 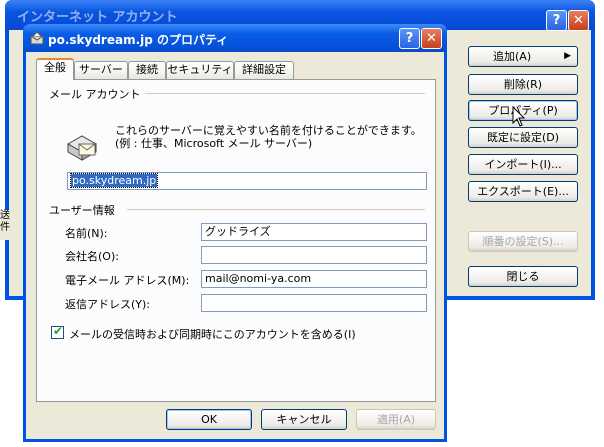 What do you see at coordinates (147, 70) in the screenshot?
I see `tab-connection: 接続` at bounding box center [147, 70].